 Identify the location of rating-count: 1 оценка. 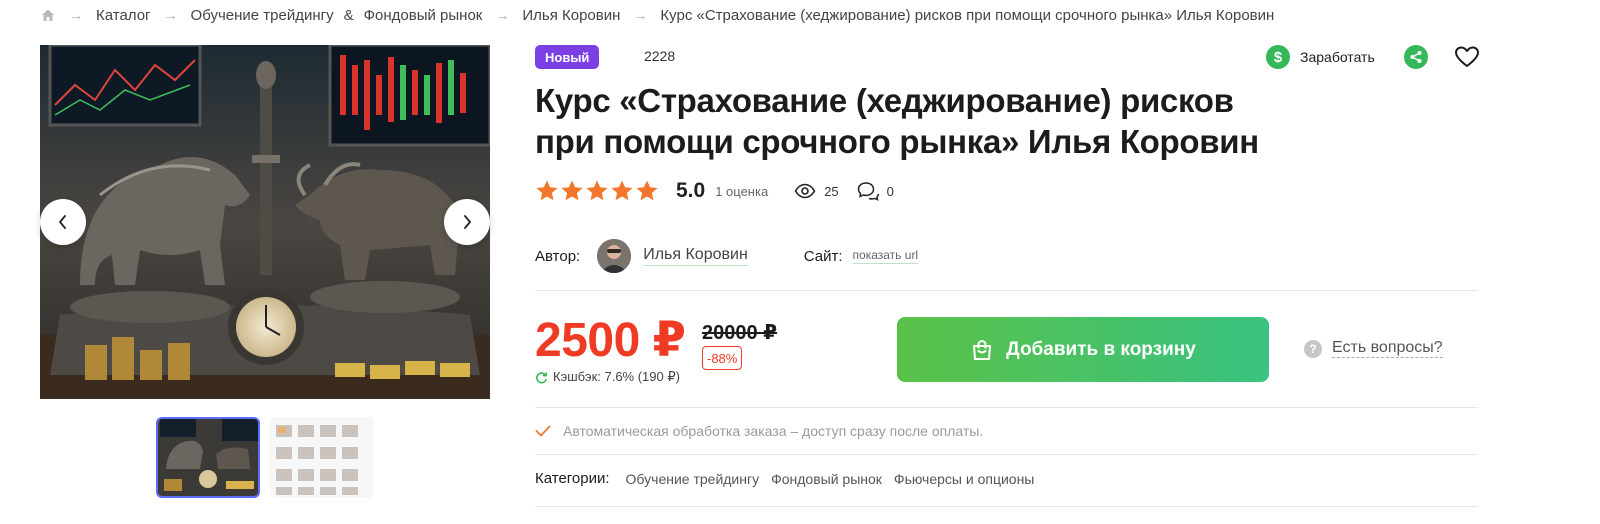
(741, 191).